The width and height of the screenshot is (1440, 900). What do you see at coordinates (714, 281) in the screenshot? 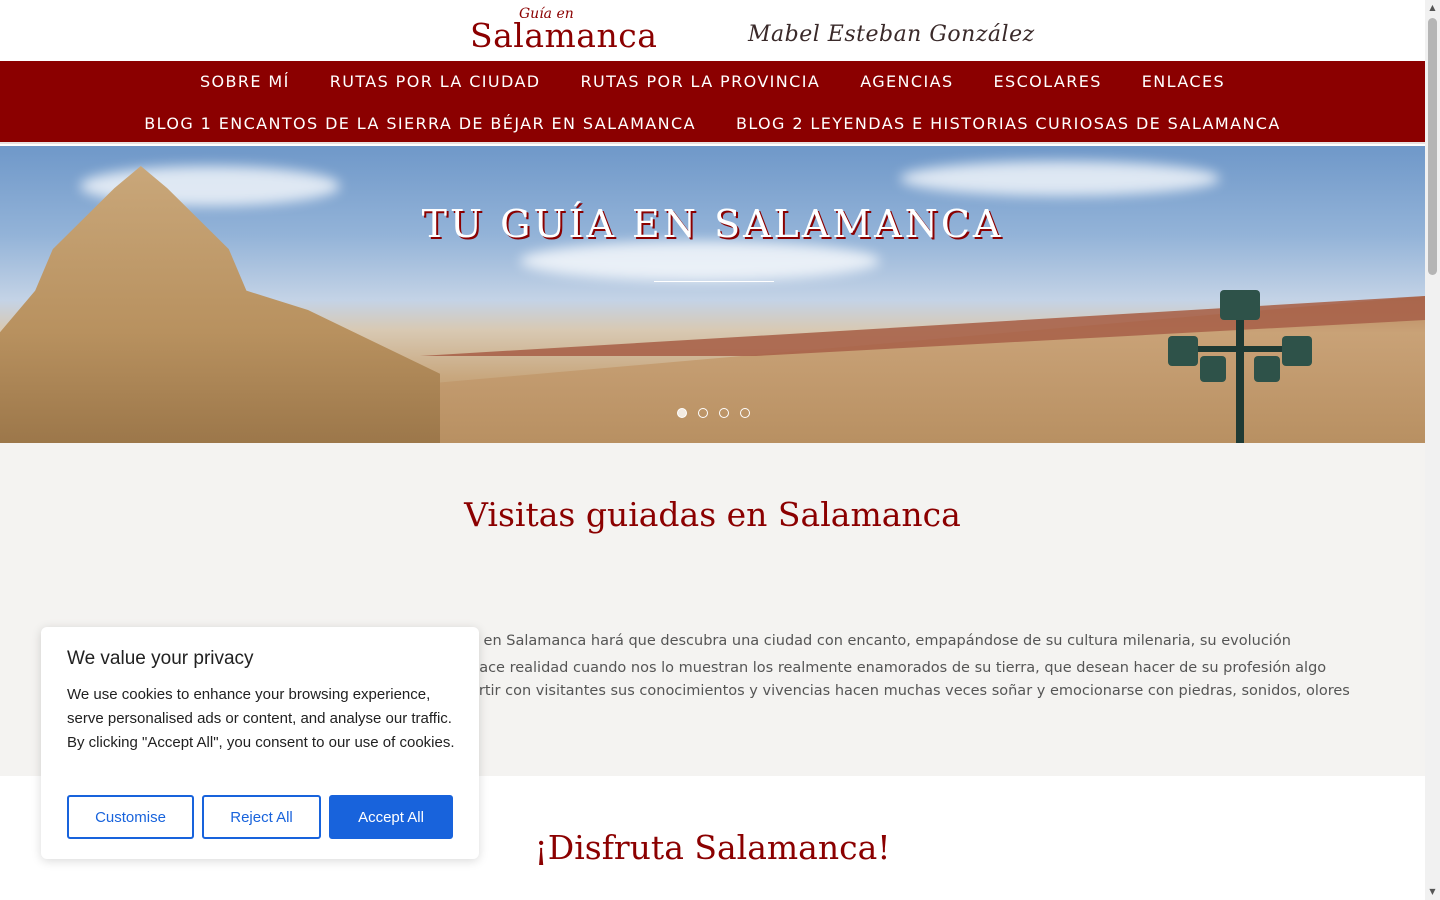
I see `hero-divider` at bounding box center [714, 281].